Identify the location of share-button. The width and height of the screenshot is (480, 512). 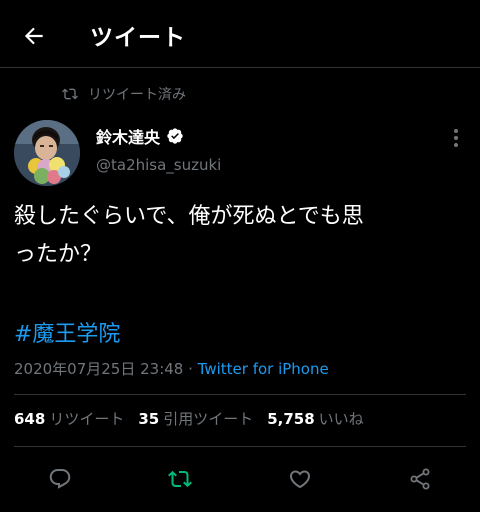
(420, 479).